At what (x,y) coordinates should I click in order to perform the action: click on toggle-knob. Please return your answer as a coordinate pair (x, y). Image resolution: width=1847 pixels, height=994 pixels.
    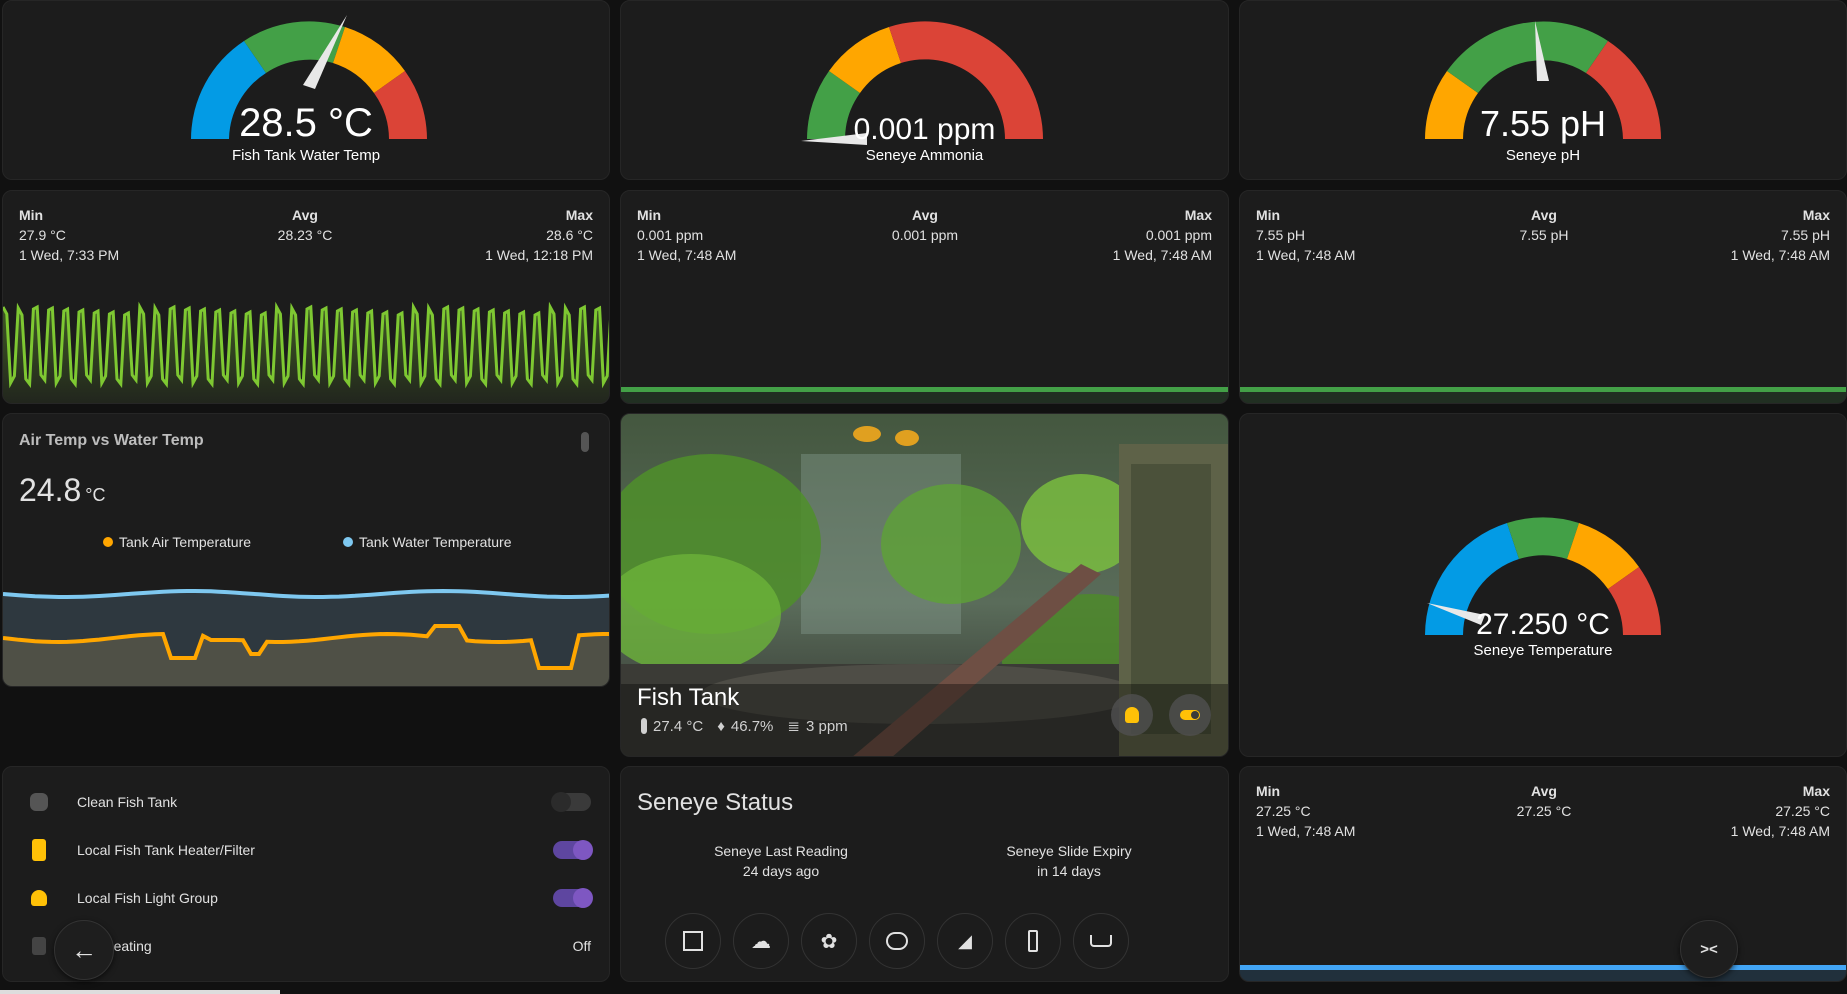
    Looking at the image, I should click on (583, 898).